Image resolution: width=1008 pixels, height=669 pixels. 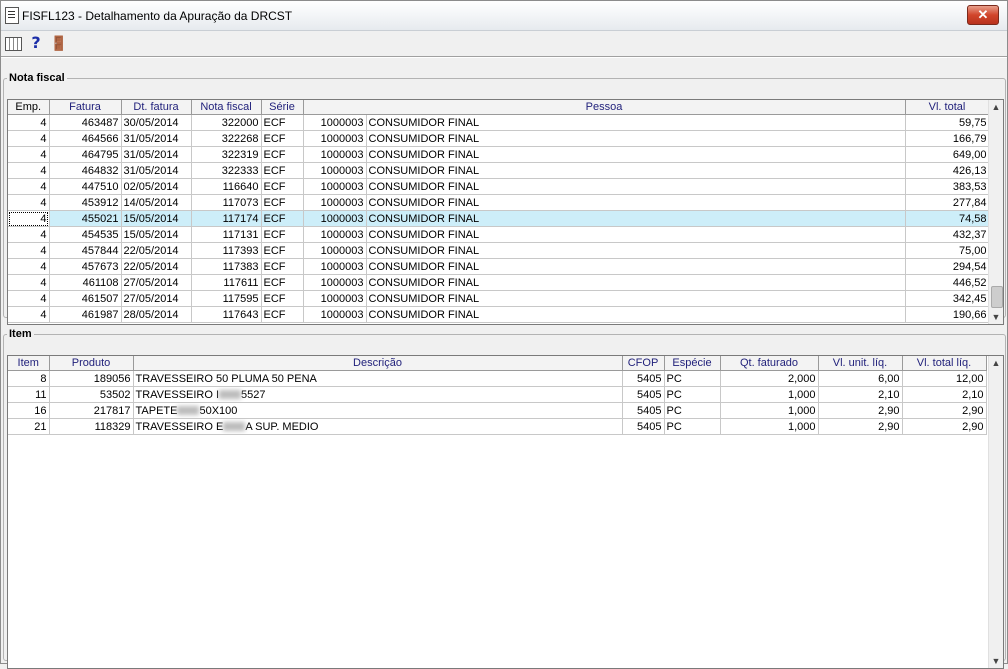 I want to click on cell-item: 21, so click(x=29, y=426).